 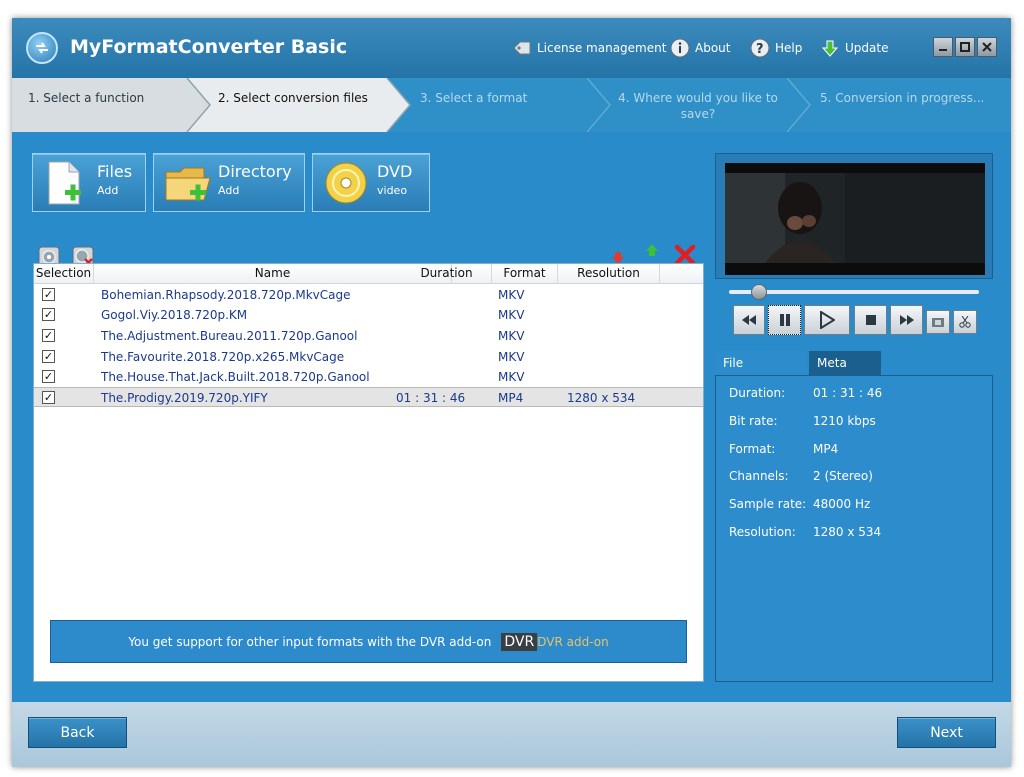 I want to click on add-files-button: Files Add, so click(x=89, y=182).